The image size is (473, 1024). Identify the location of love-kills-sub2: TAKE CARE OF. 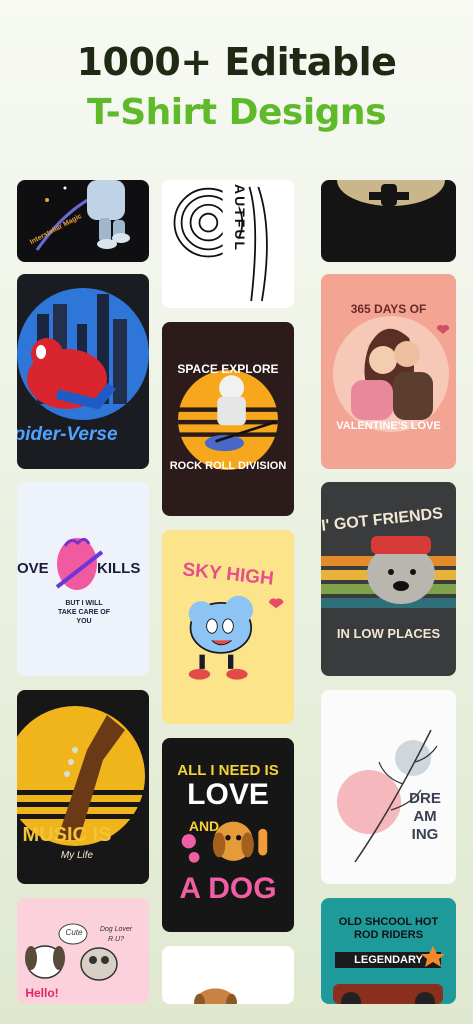
(84, 612).